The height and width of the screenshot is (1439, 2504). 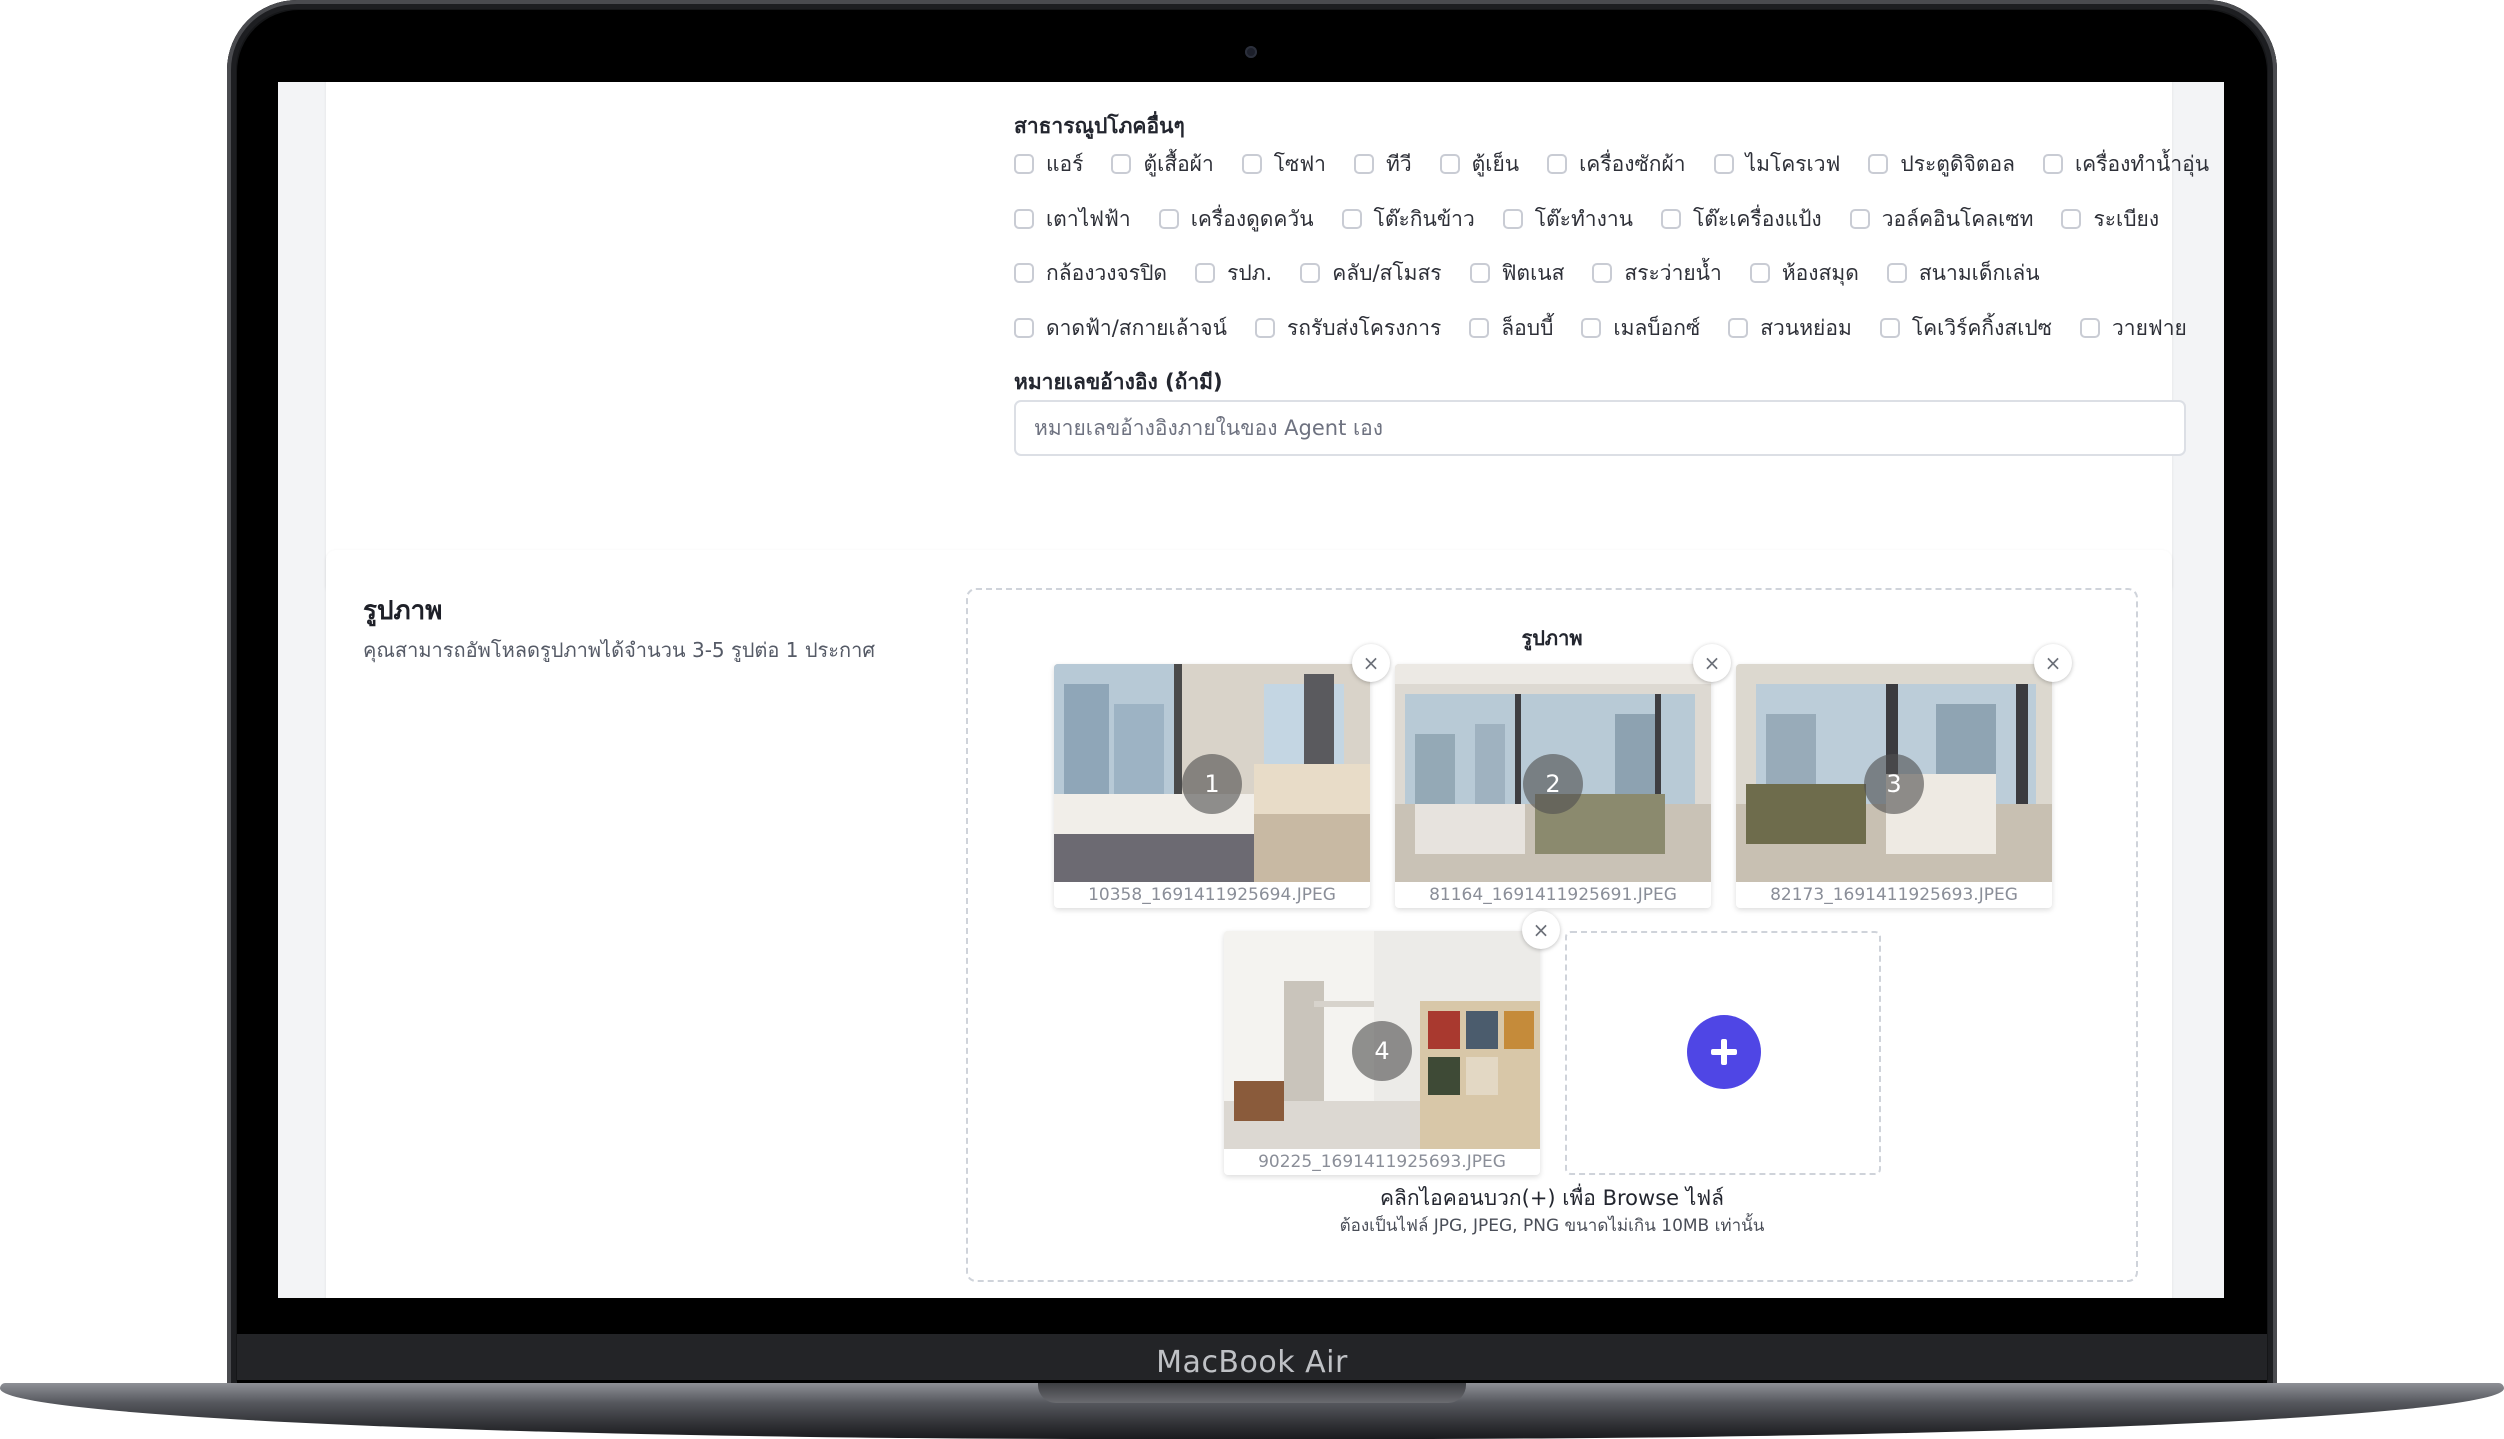 What do you see at coordinates (1212, 784) in the screenshot?
I see `photo-order-badge: 1` at bounding box center [1212, 784].